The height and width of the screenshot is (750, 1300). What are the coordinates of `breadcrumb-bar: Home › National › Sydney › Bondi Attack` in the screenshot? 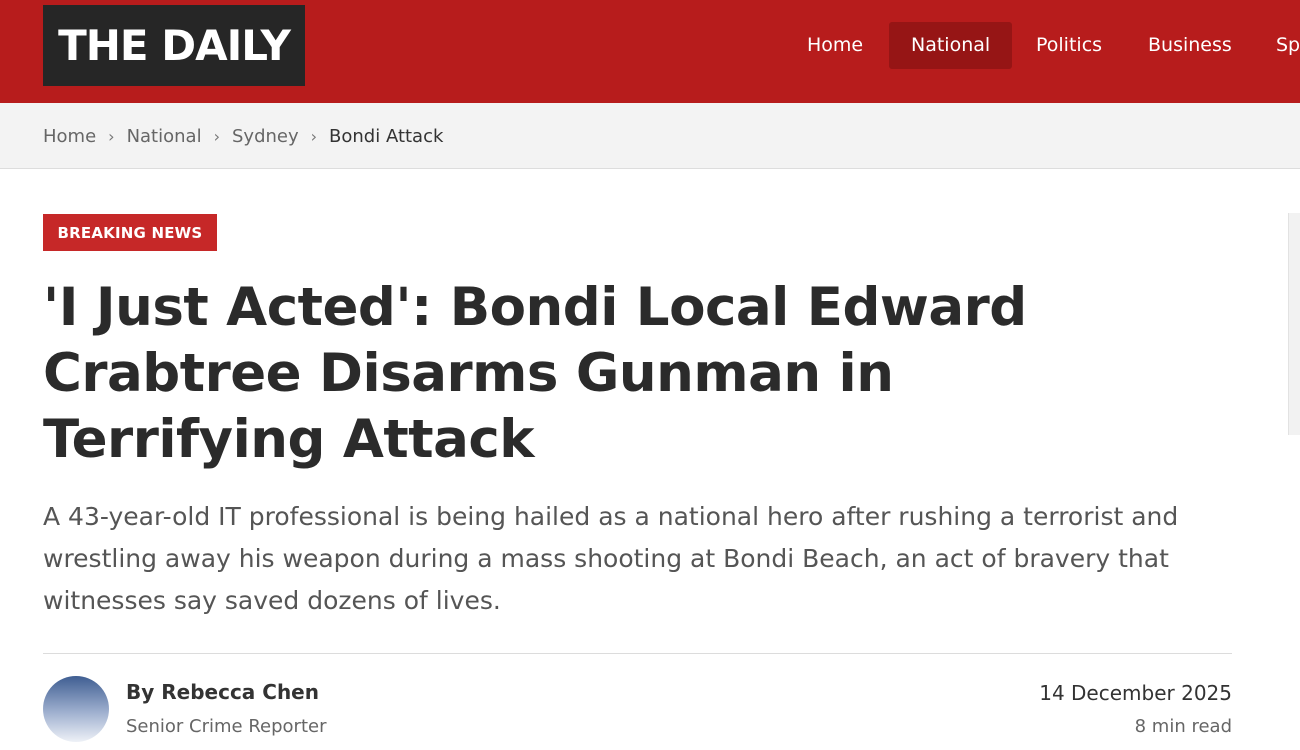 It's located at (650, 136).